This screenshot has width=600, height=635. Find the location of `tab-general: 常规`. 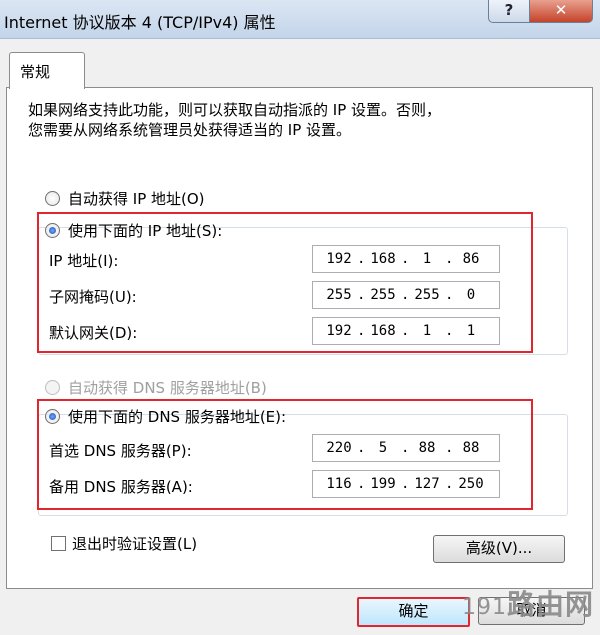

tab-general: 常规 is located at coordinates (47, 70).